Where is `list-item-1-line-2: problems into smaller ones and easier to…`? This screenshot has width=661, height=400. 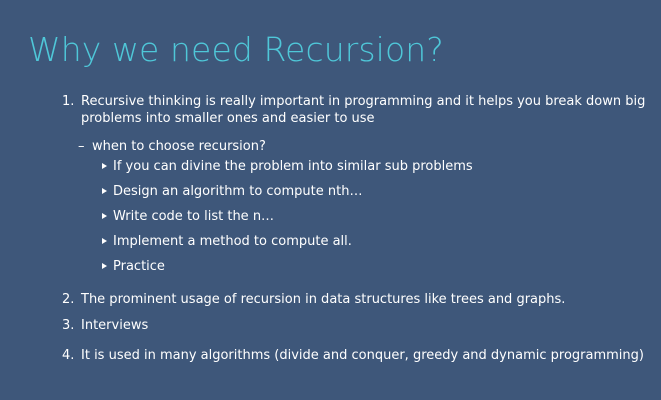 list-item-1-line-2: problems into smaller ones and easier to… is located at coordinates (228, 118).